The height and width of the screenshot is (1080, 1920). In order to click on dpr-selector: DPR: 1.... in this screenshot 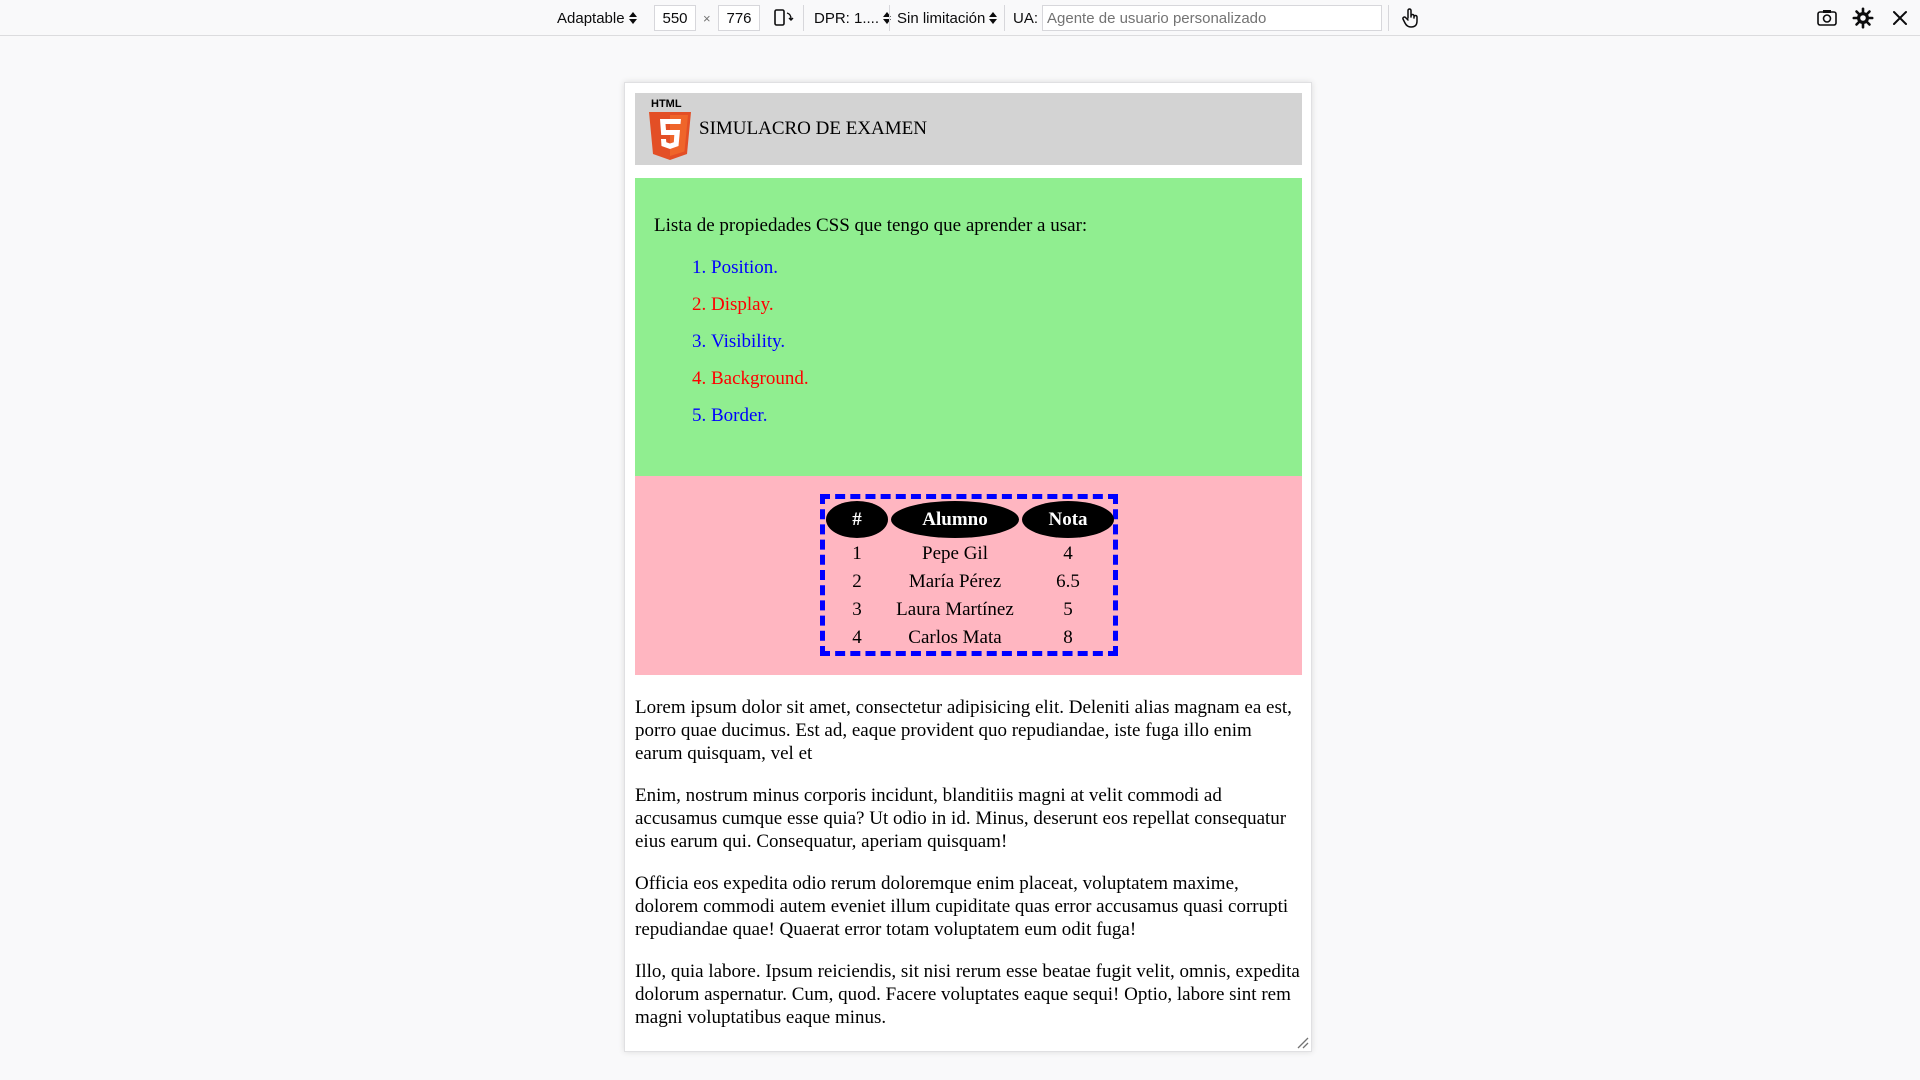, I will do `click(853, 18)`.